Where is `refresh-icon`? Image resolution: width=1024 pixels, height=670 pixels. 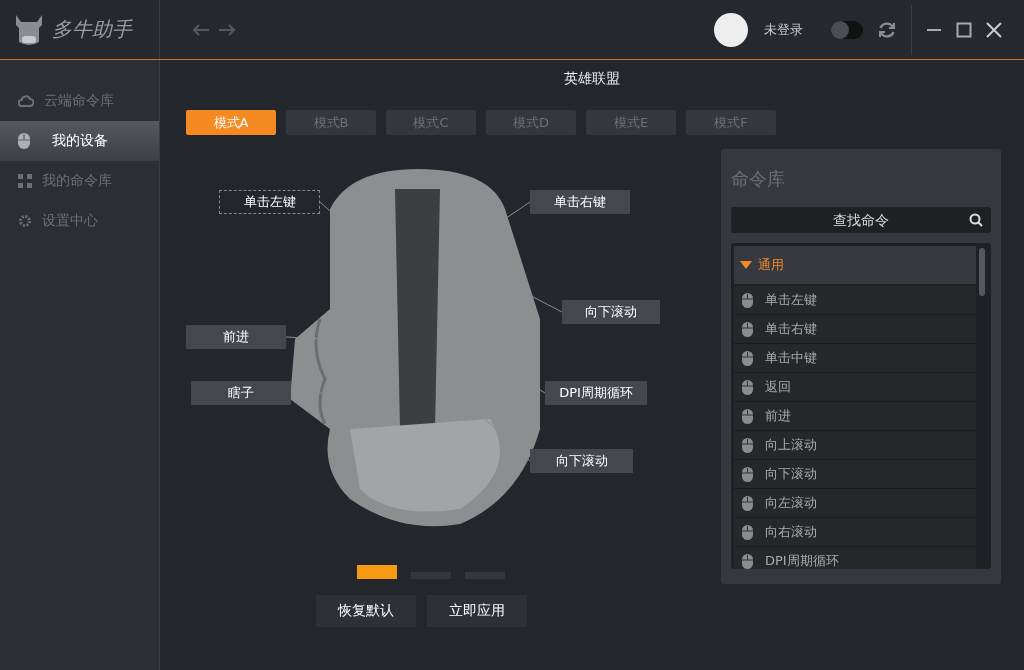
refresh-icon is located at coordinates (887, 29).